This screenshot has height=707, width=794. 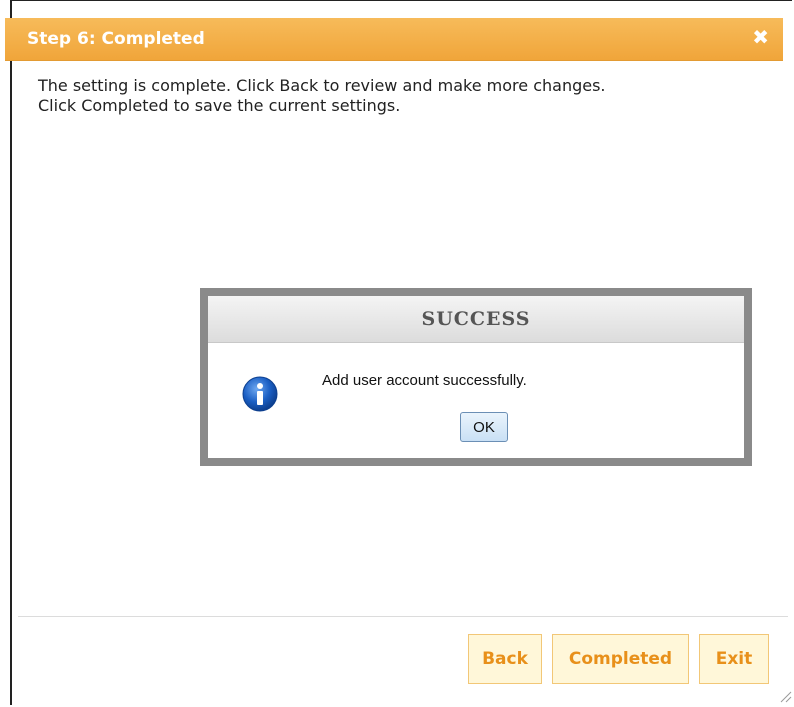 I want to click on info-icon, so click(x=260, y=394).